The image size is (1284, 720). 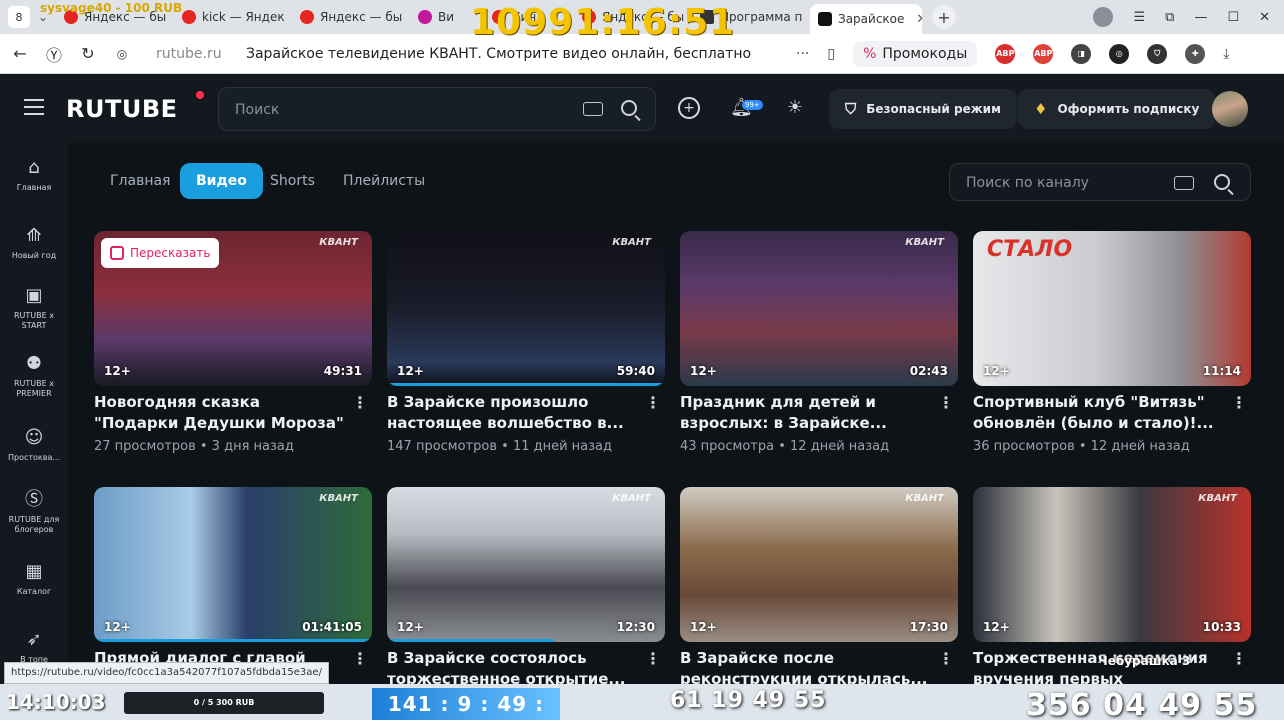 I want to click on video-meta: 36 просмотров • 12 дней назад, so click(x=1081, y=446).